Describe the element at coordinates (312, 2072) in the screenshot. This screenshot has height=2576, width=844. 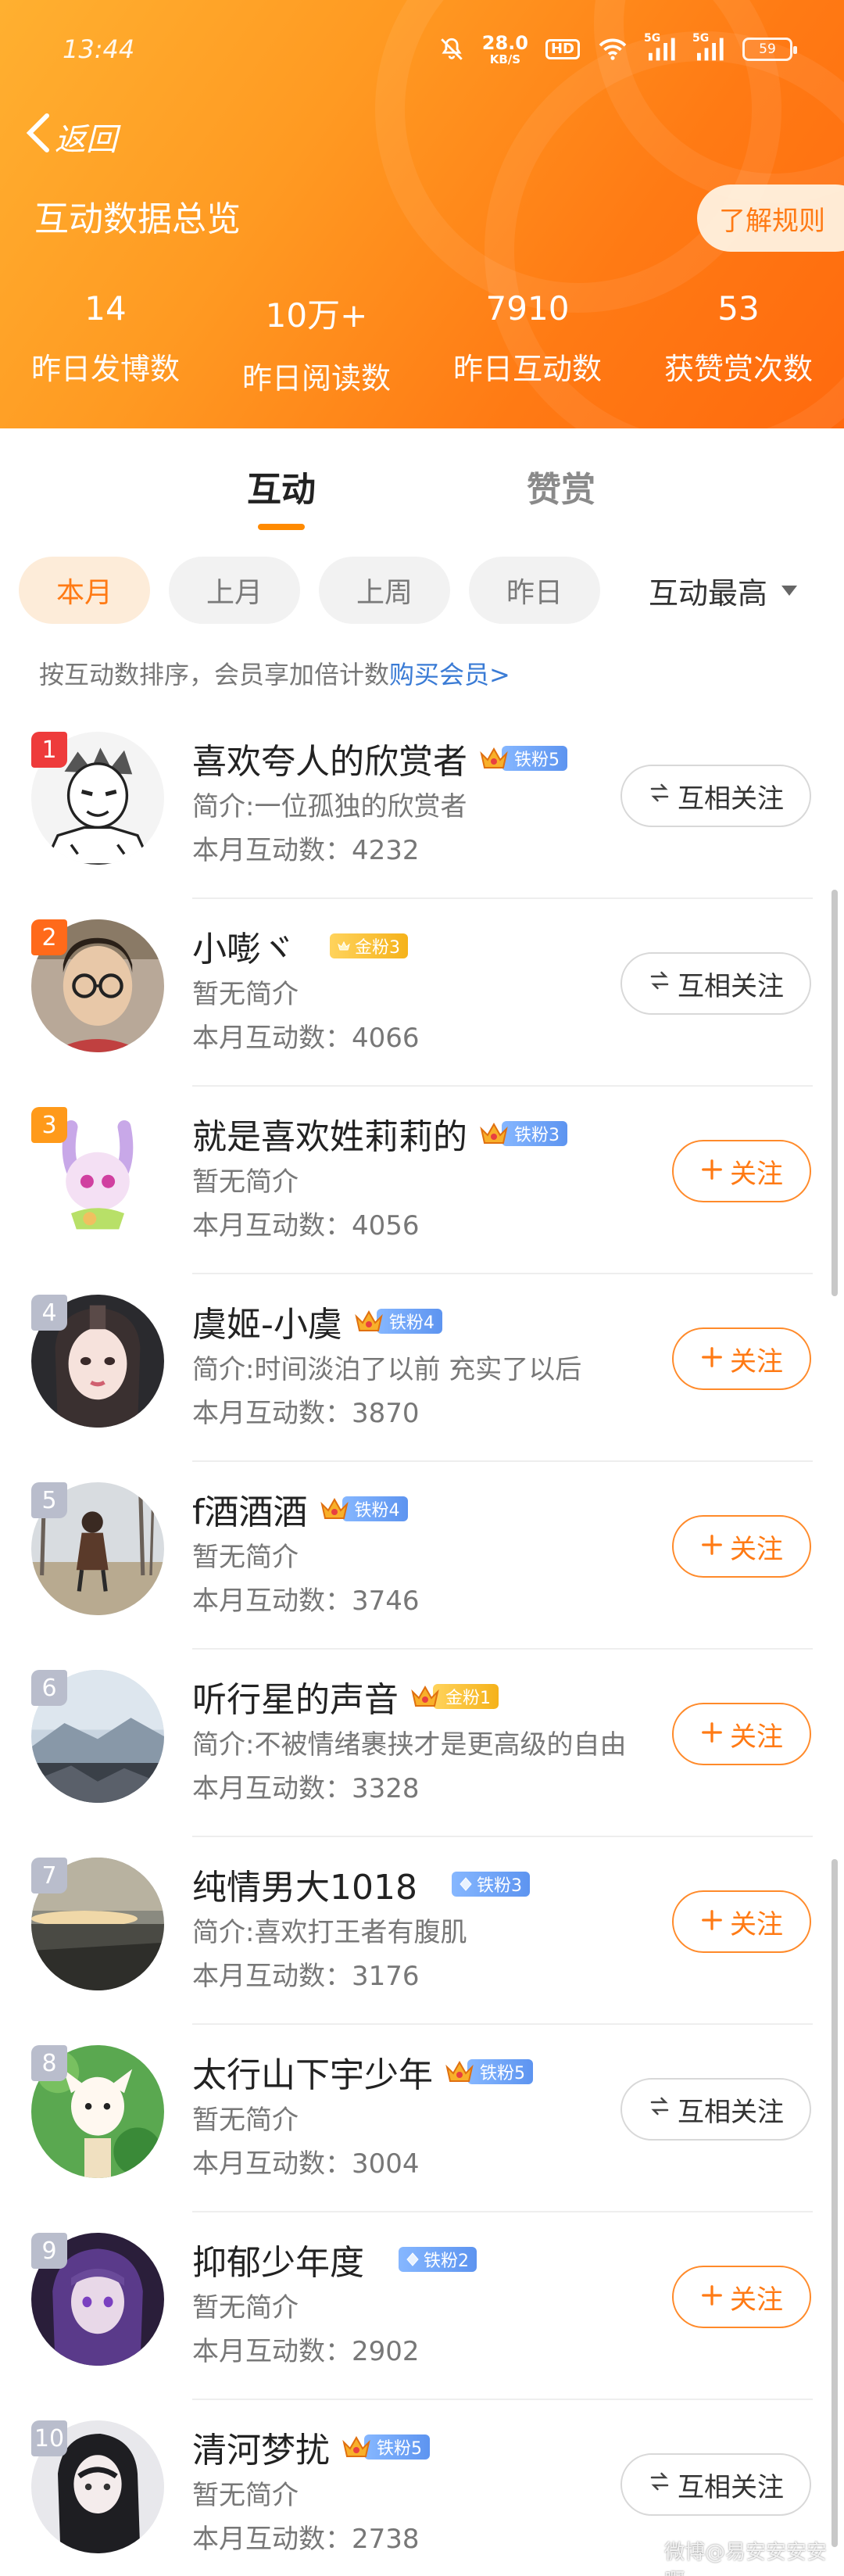
I see `username: 太行山下宇少年` at that location.